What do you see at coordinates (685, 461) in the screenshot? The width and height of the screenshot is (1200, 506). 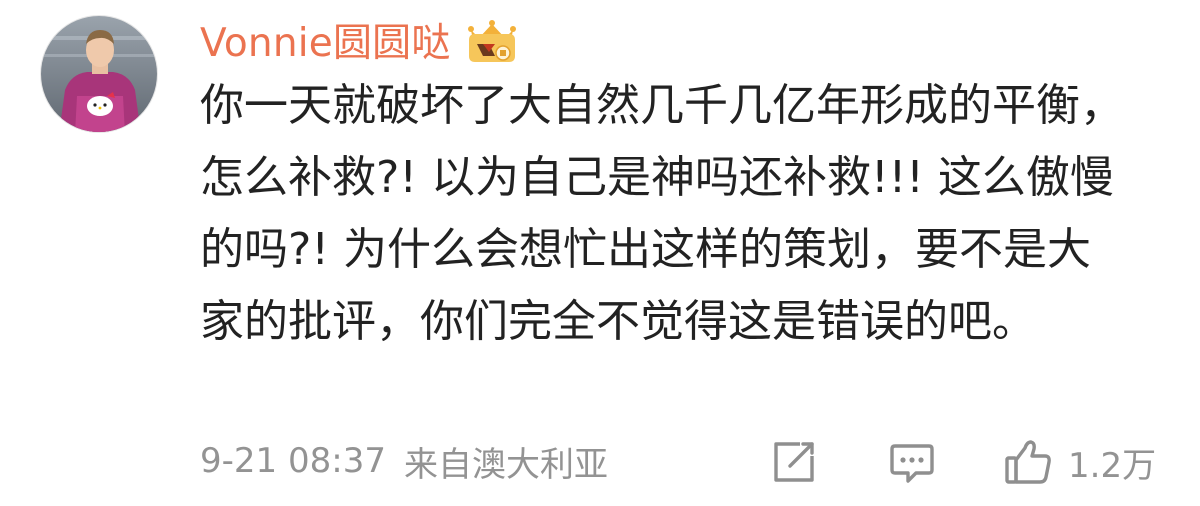 I see `comment-footer: 9-21 08:37 来自澳大利亚 1.2万` at bounding box center [685, 461].